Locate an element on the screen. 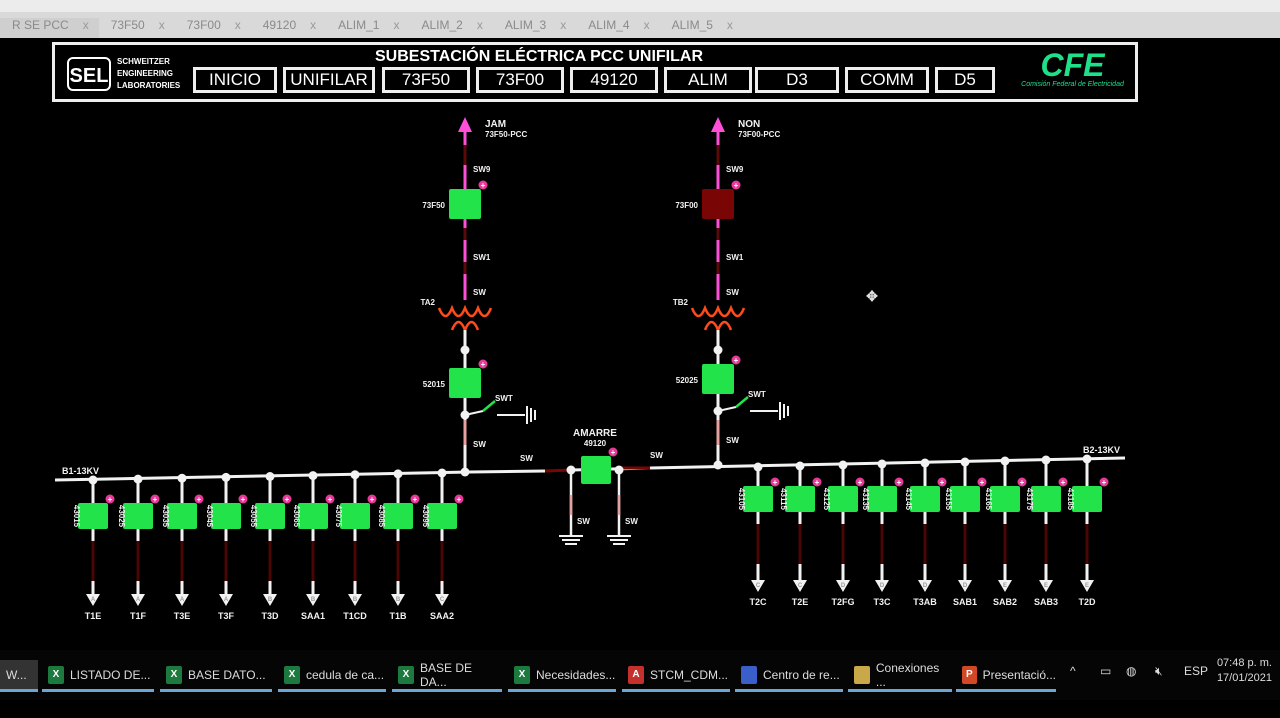  phase-letter: C is located at coordinates (442, 600).